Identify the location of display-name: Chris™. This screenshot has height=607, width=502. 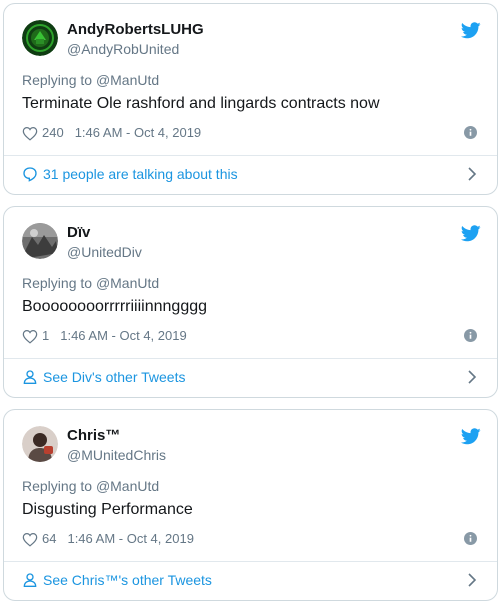
(93, 436).